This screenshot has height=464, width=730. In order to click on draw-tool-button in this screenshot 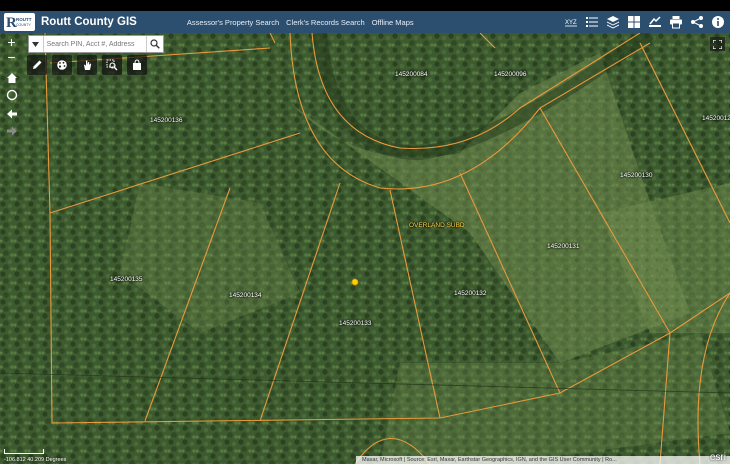, I will do `click(37, 65)`.